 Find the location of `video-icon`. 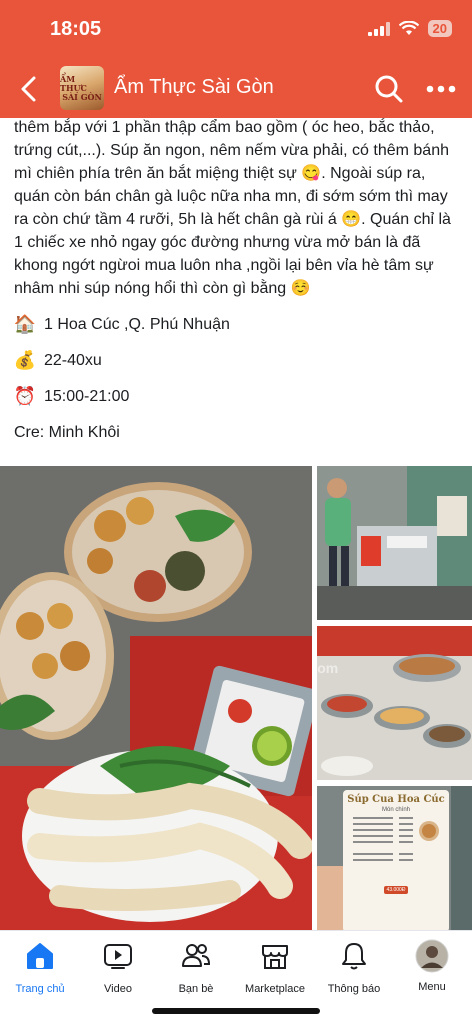

video-icon is located at coordinates (118, 956).